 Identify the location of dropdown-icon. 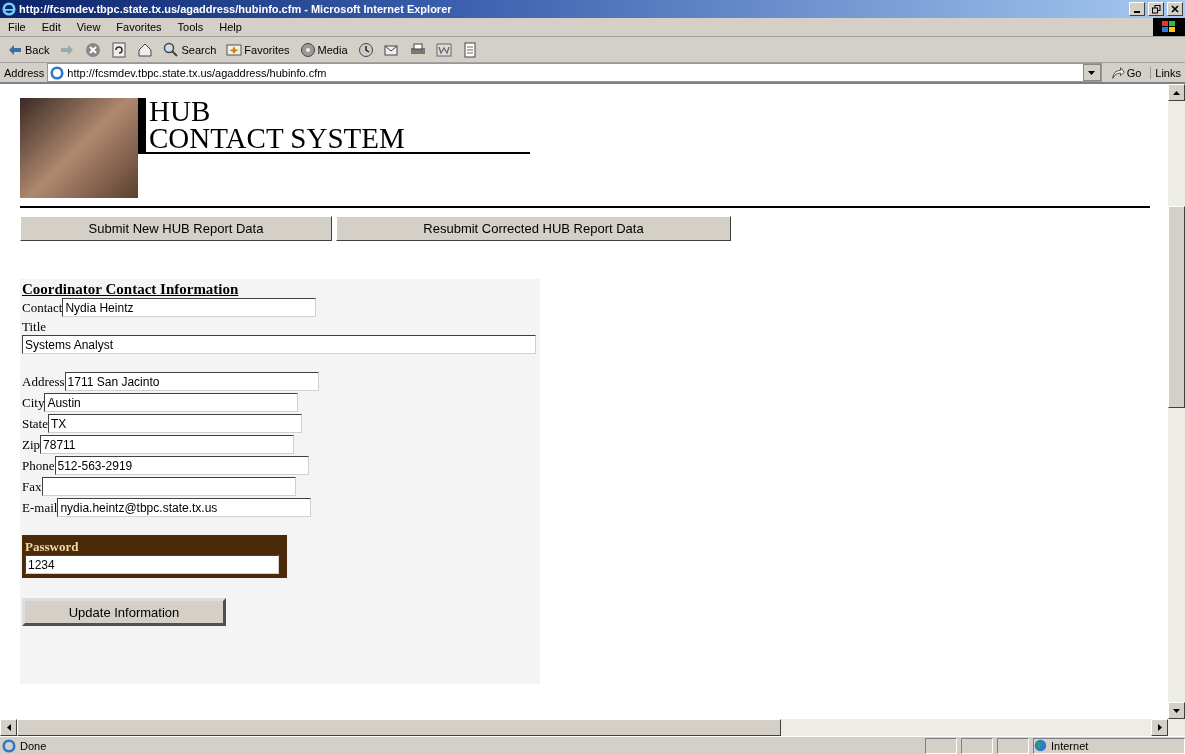
(1091, 72).